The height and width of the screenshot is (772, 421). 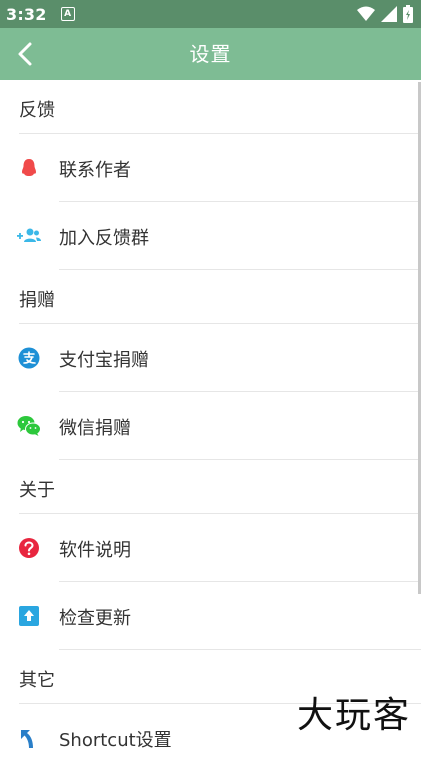 I want to click on wifi-icon, so click(x=366, y=14).